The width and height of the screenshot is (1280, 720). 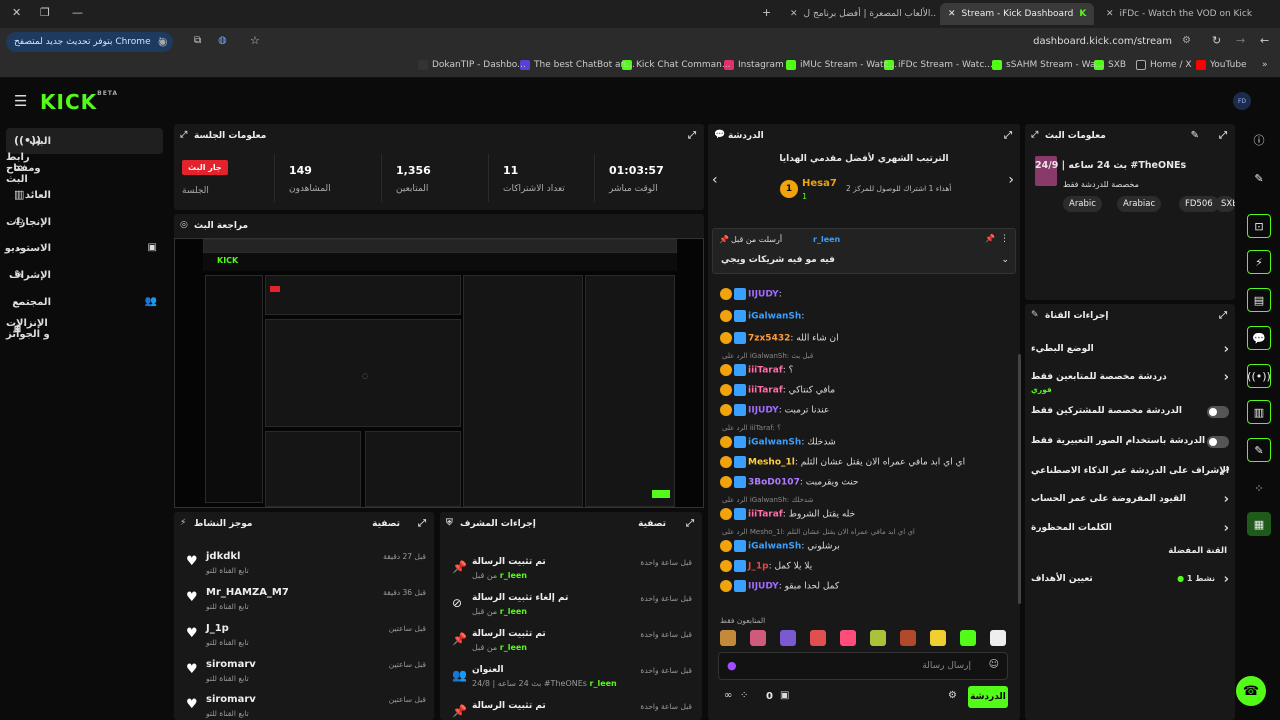 I want to click on minimize-window-icon: —, so click(x=77, y=12).